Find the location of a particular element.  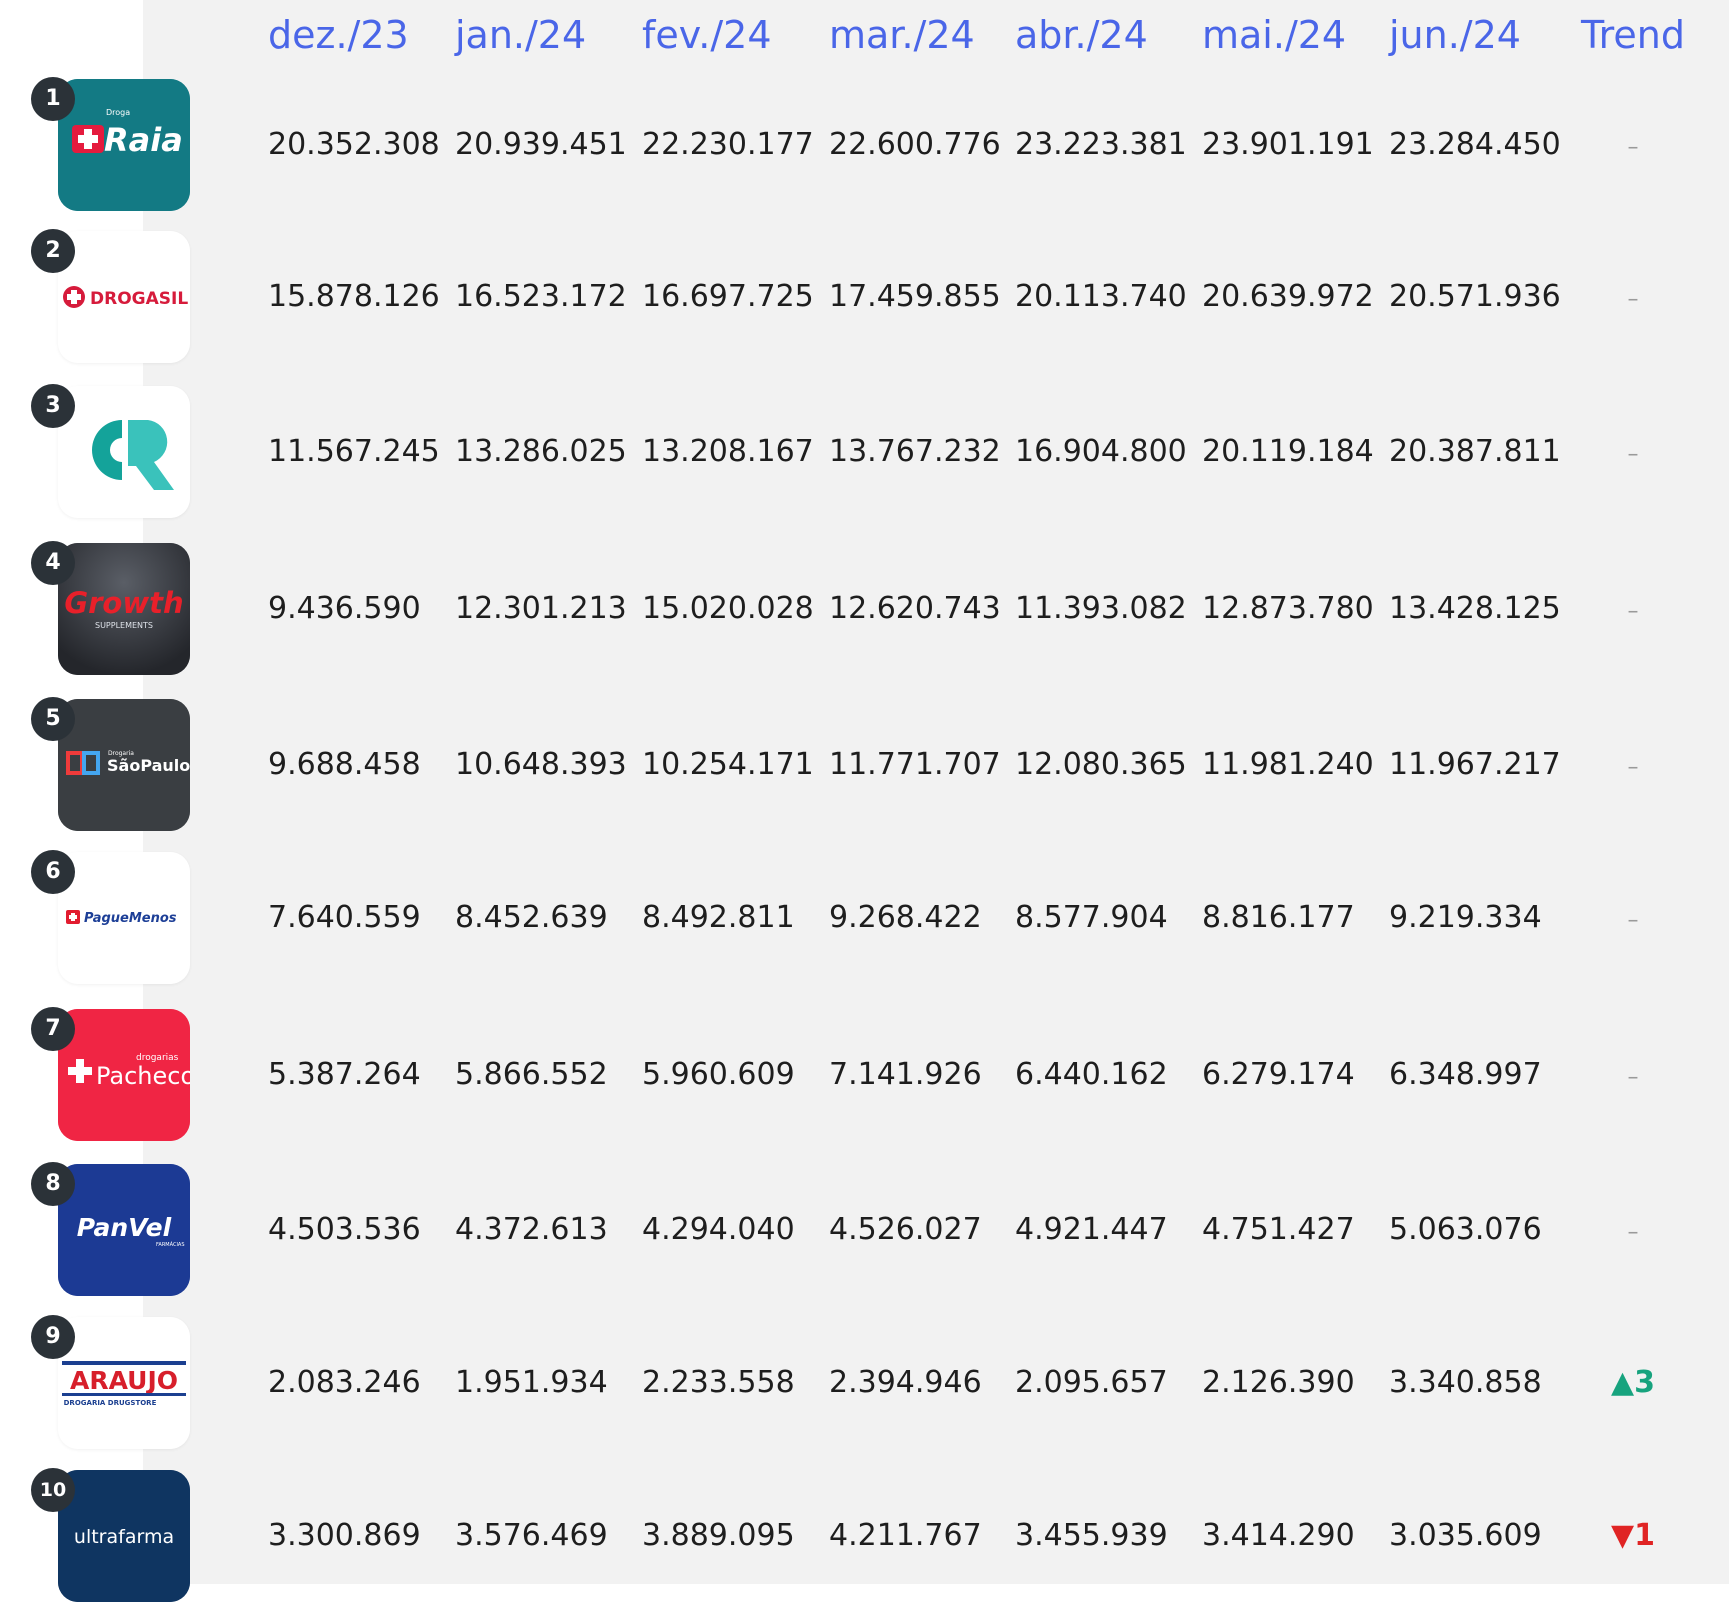

value-cell: 3.889.095 is located at coordinates (718, 1535).